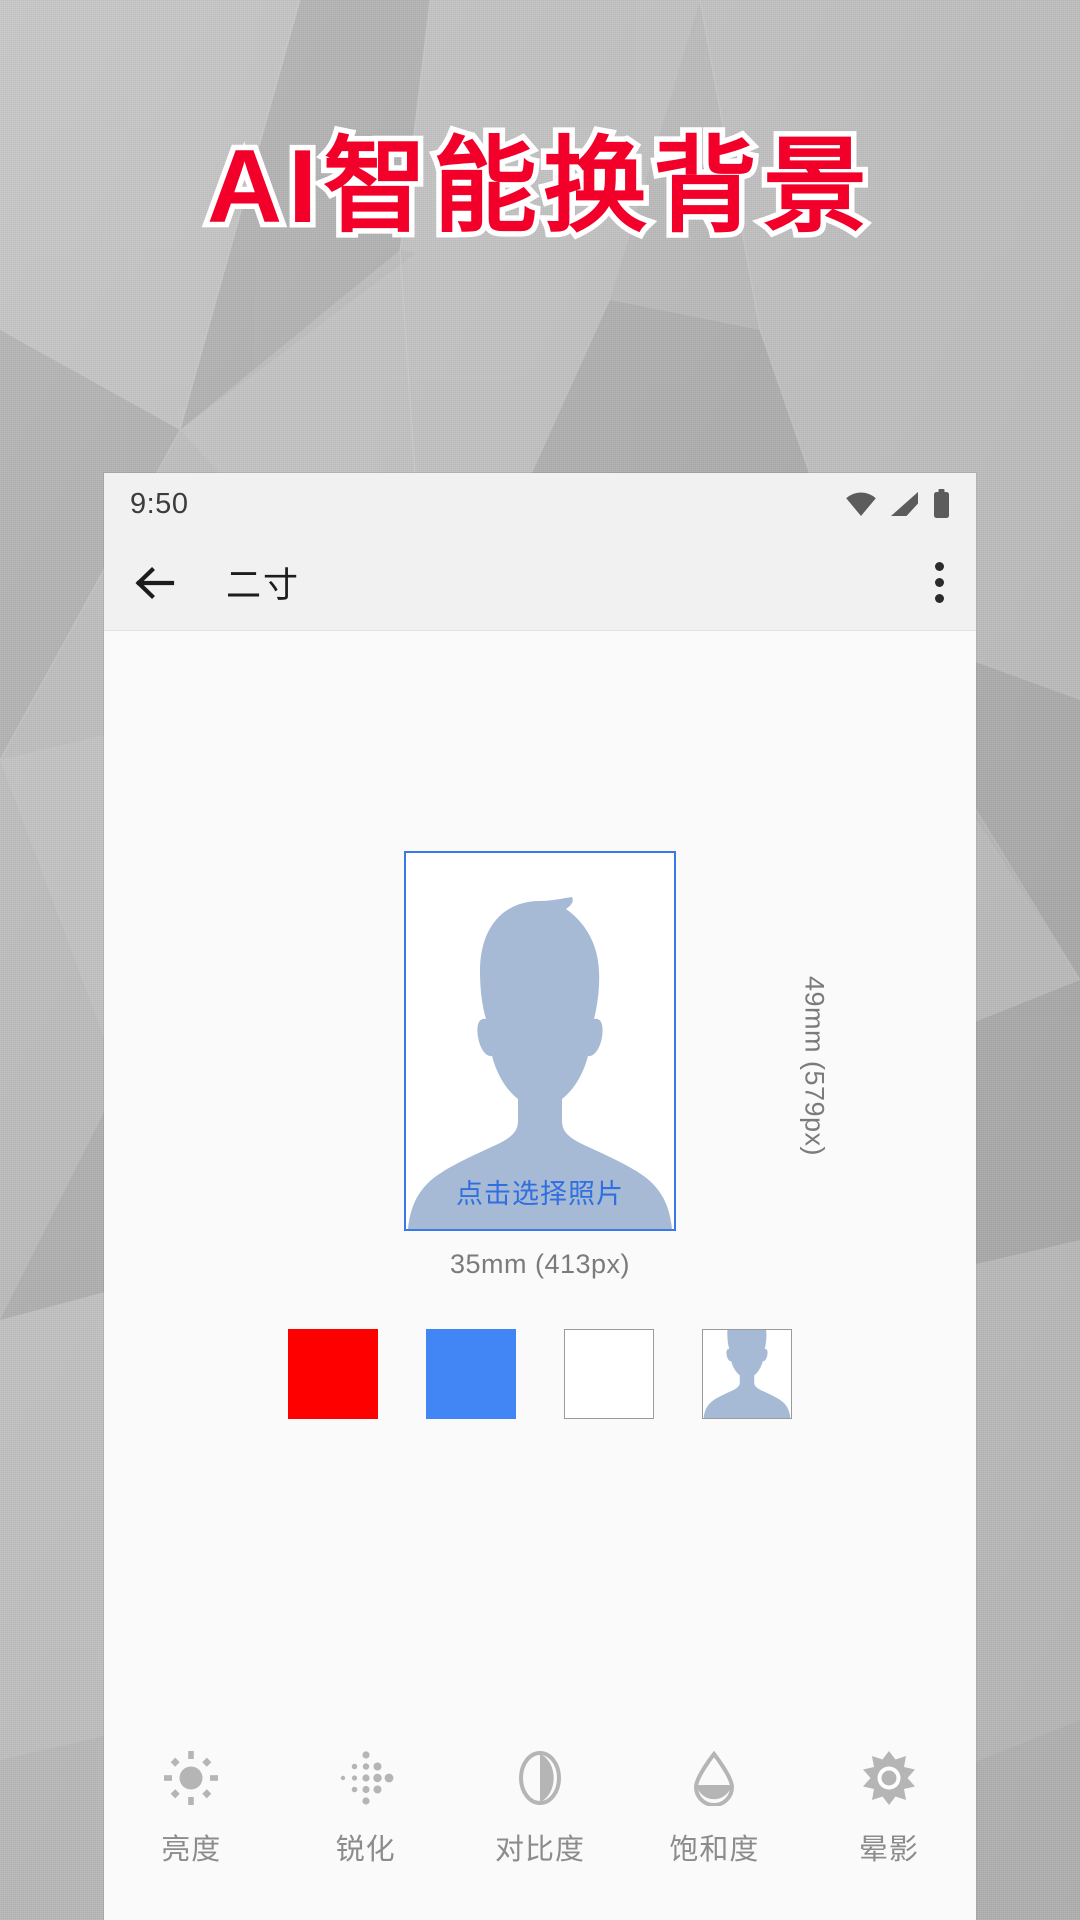 This screenshot has width=1080, height=1920. What do you see at coordinates (365, 1850) in the screenshot?
I see `tool-label: 锐化` at bounding box center [365, 1850].